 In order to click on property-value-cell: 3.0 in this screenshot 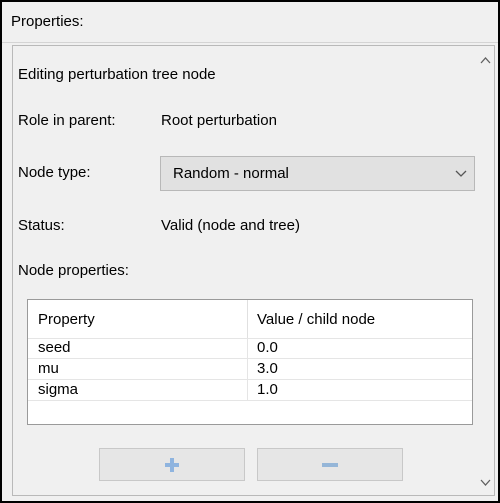, I will do `click(267, 369)`.